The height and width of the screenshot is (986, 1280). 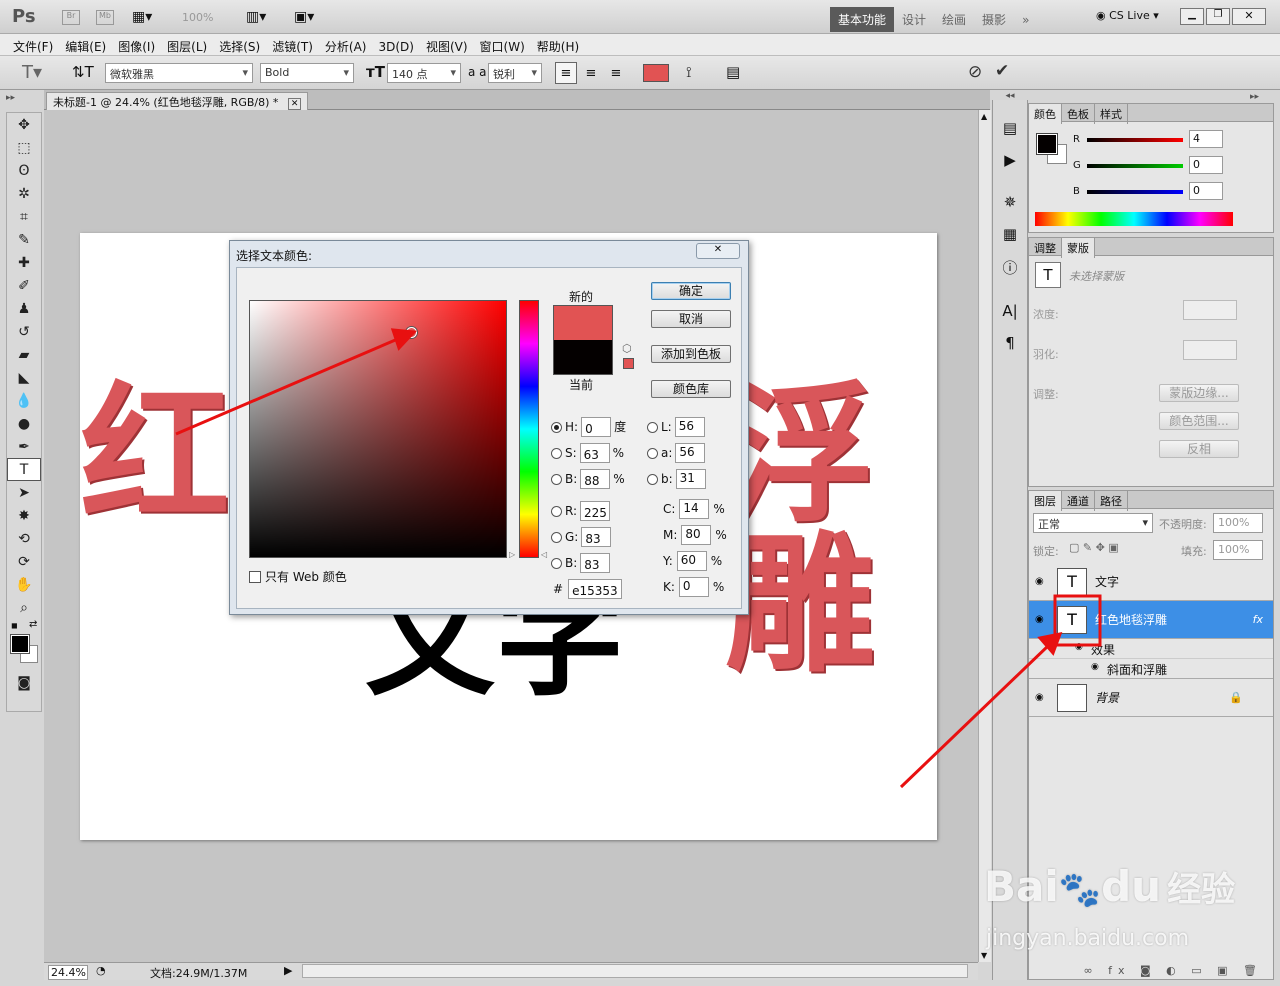 I want to click on arrow-to-color-field, so click(x=296, y=382).